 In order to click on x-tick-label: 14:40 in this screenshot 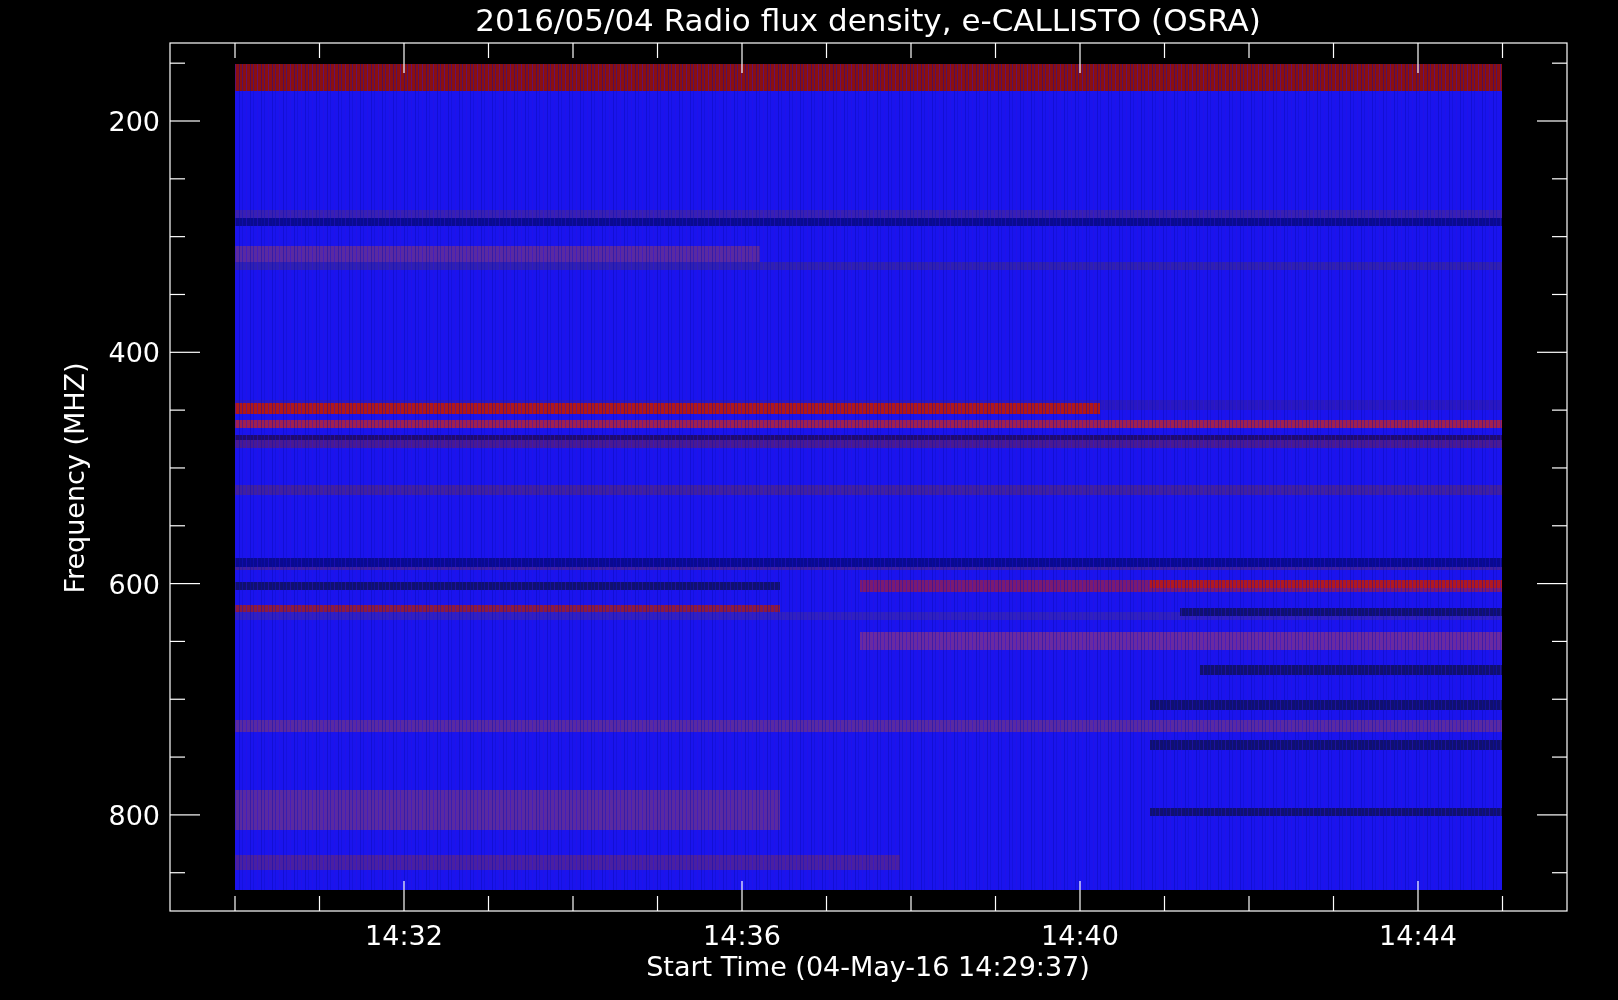, I will do `click(1080, 935)`.